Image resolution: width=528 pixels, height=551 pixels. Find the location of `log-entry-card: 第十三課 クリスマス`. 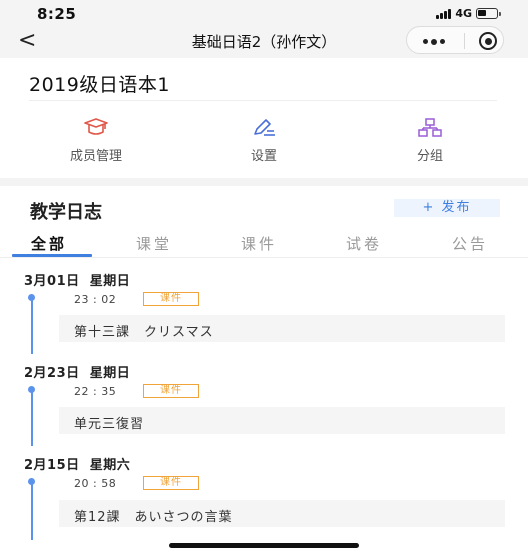

log-entry-card: 第十三課 クリスマス is located at coordinates (282, 328).